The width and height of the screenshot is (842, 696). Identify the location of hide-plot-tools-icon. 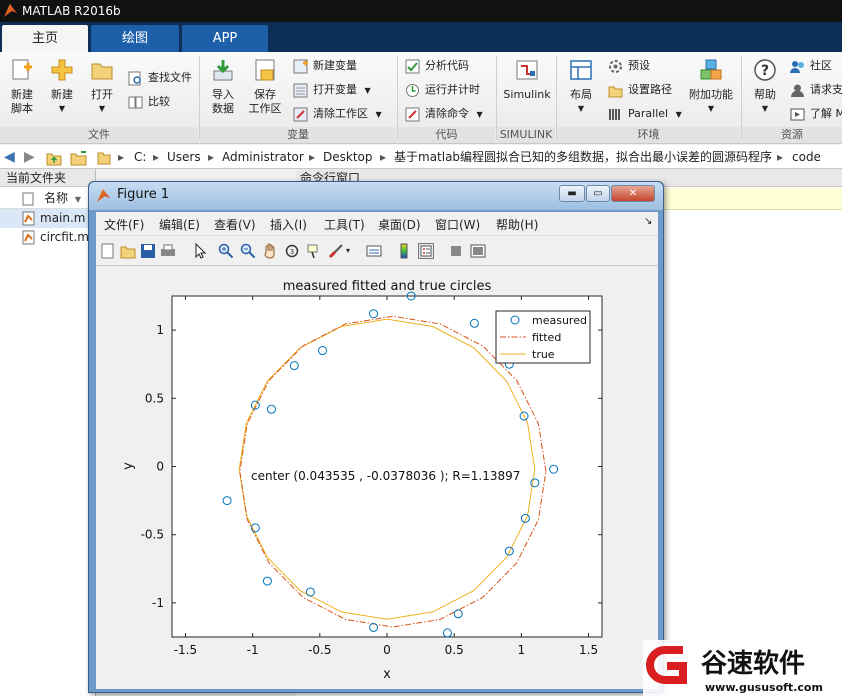
(456, 251).